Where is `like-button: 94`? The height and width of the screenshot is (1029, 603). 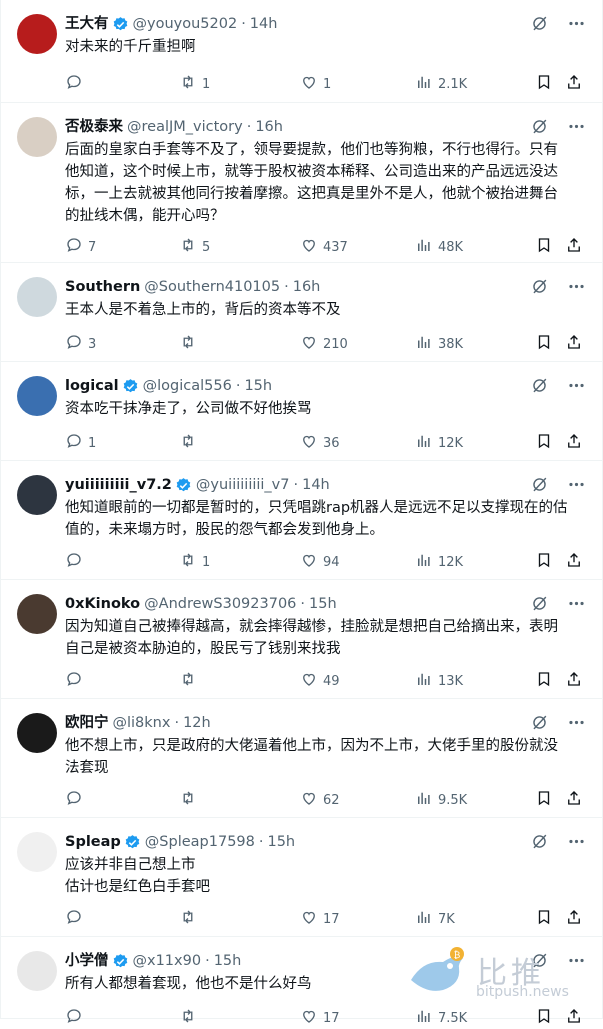
like-button: 94 is located at coordinates (320, 562).